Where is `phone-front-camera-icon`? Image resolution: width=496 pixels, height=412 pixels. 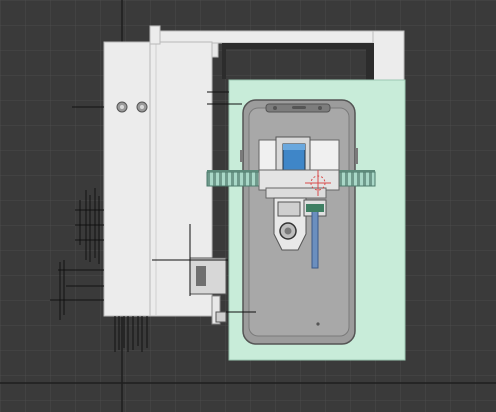
phone-front-camera-icon is located at coordinates (275, 108).